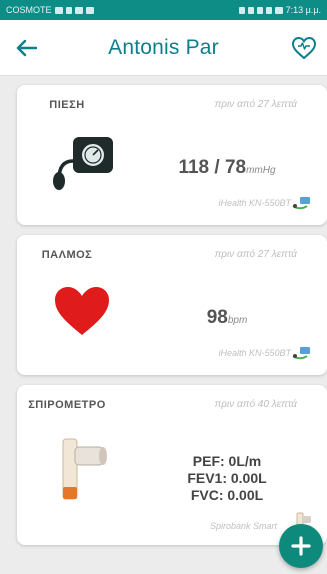 The image size is (327, 574). Describe the element at coordinates (67, 105) in the screenshot. I see `card-title: ΠΙΕΣΗ` at that location.